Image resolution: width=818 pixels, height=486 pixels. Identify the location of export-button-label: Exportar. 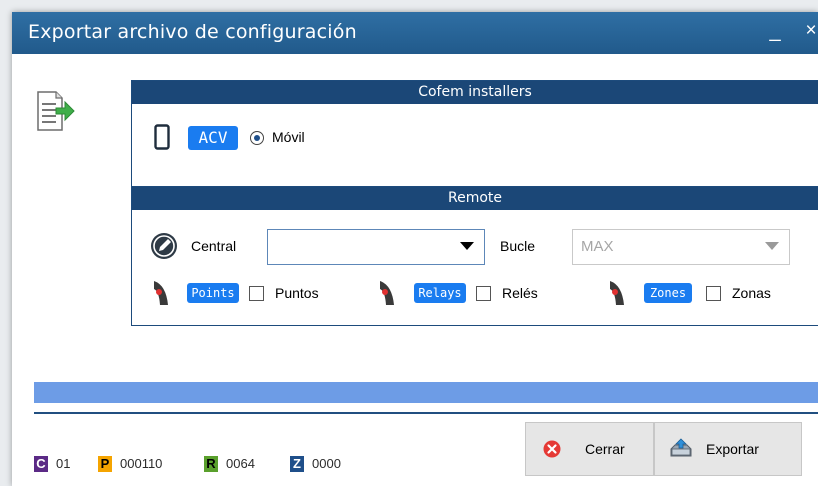
(732, 449).